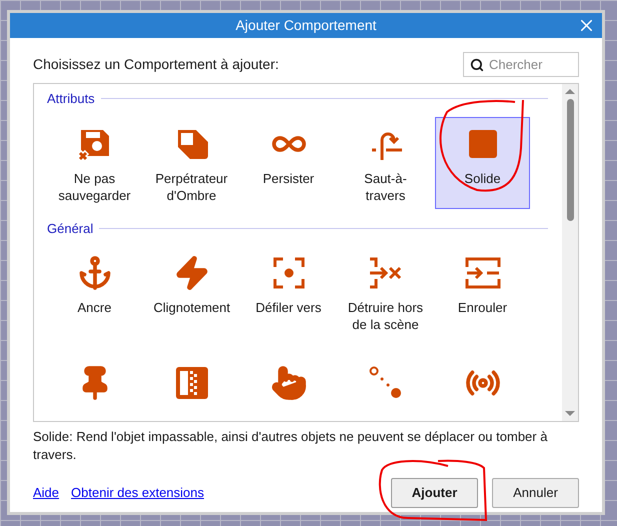 The image size is (617, 526). I want to click on target-frame-icon, so click(288, 273).